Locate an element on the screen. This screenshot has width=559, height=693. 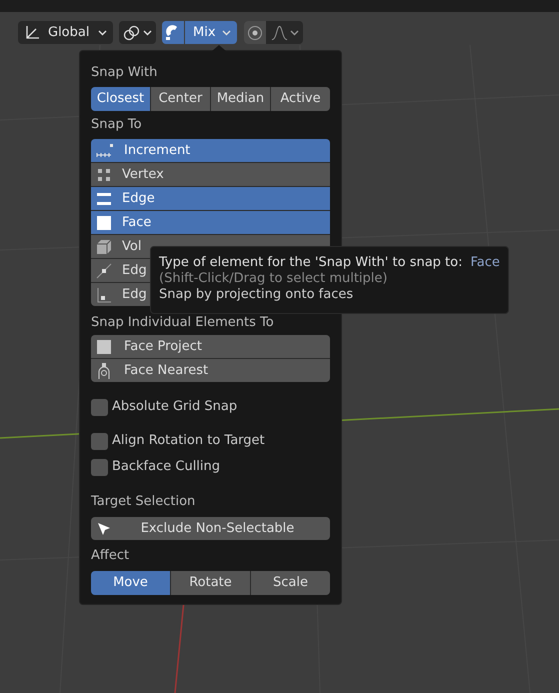
section-label: Snap With is located at coordinates (124, 73).